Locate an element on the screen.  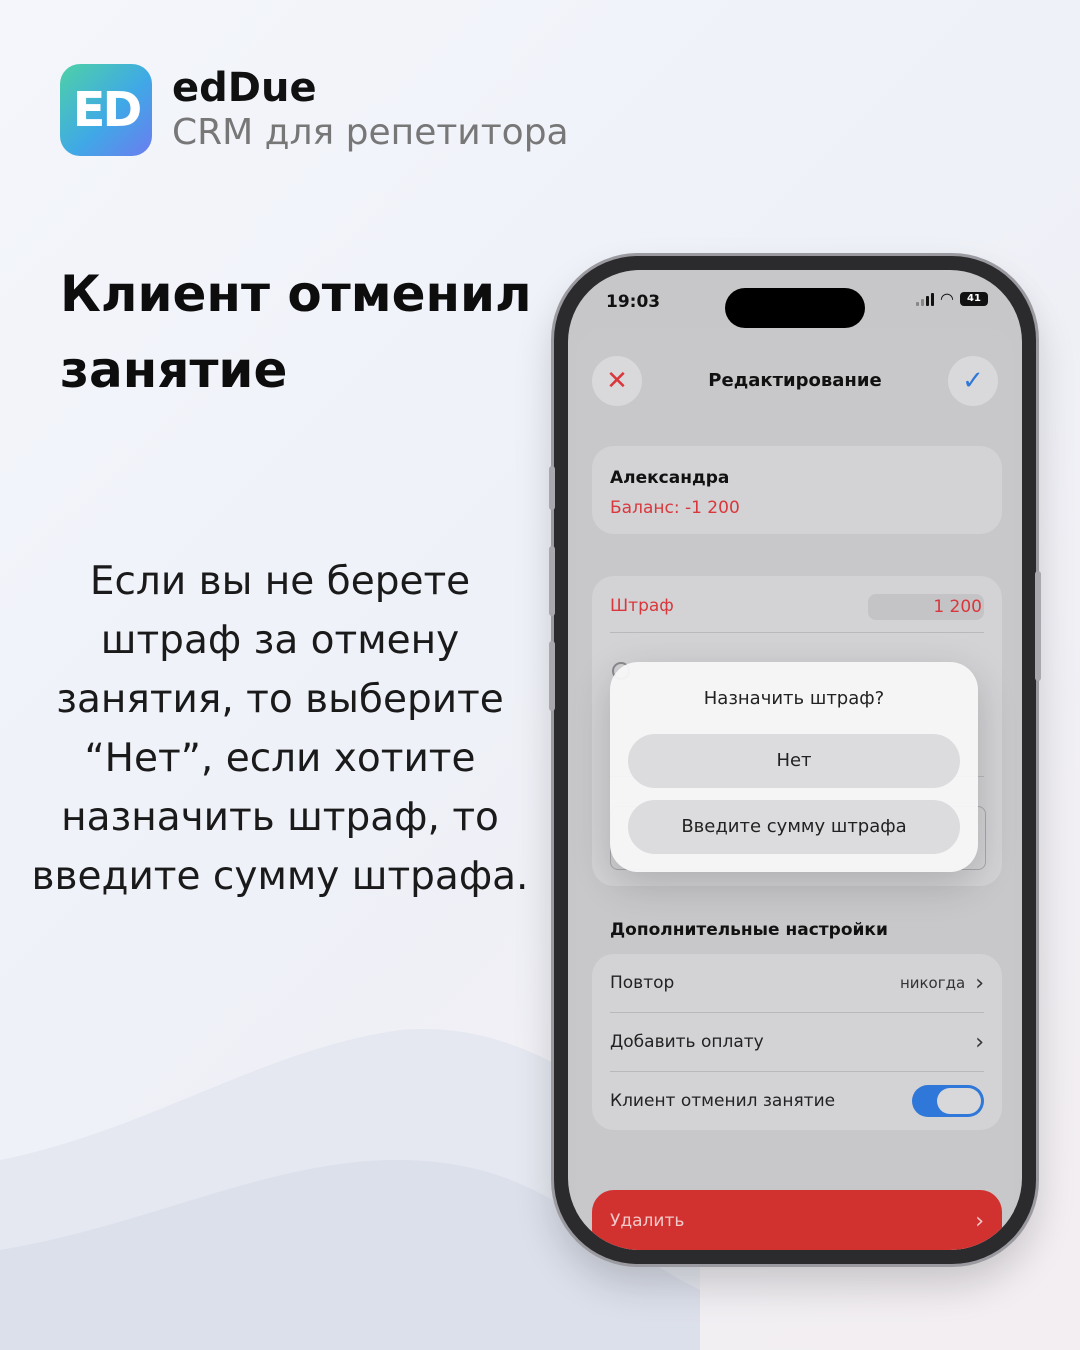
eddue-logo: ED is located at coordinates (106, 110).